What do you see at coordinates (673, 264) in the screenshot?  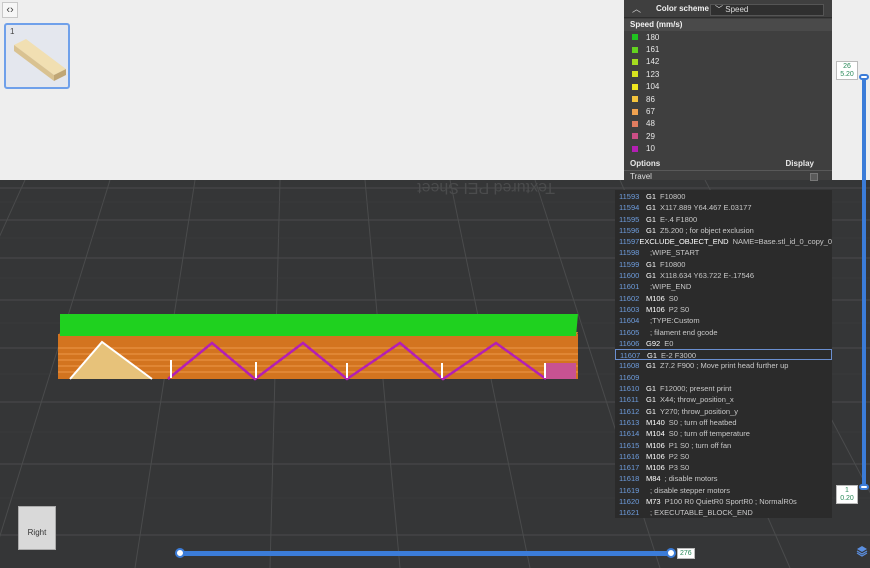 I see `gcode-arguments: F10800` at bounding box center [673, 264].